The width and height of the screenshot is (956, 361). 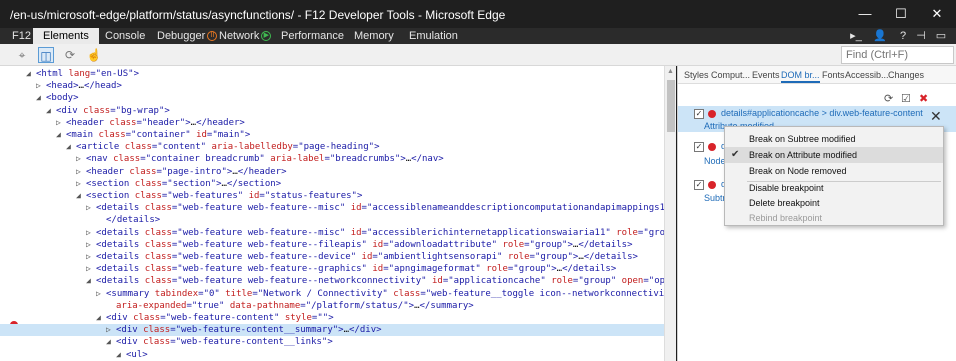 What do you see at coordinates (332, 123) in the screenshot?
I see `dom-node-row: ▷ <header class="header">…</header>` at bounding box center [332, 123].